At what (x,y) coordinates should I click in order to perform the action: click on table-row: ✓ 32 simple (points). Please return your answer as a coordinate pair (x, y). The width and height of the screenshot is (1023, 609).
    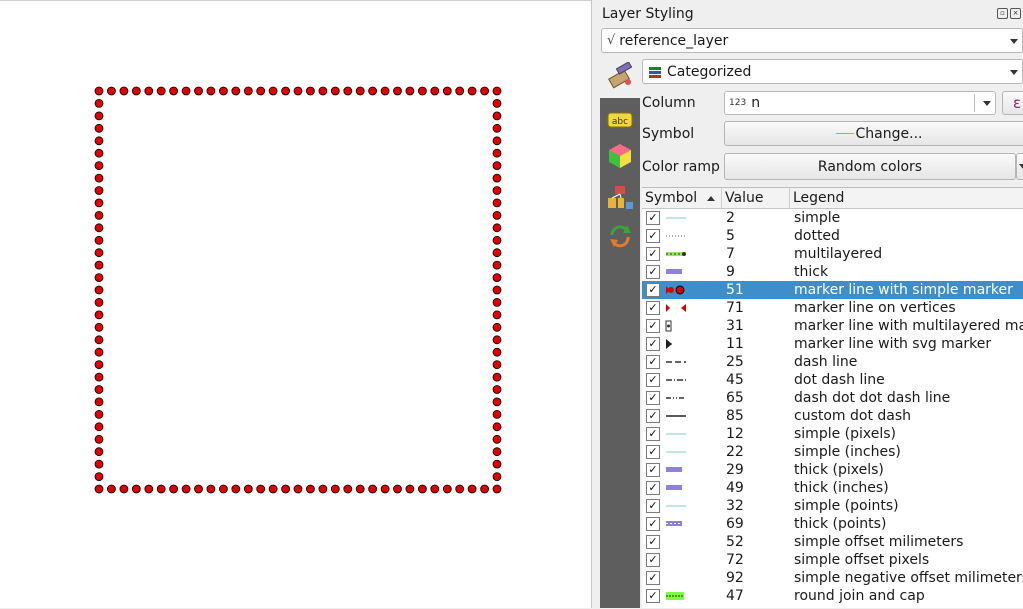
    Looking at the image, I should click on (832, 506).